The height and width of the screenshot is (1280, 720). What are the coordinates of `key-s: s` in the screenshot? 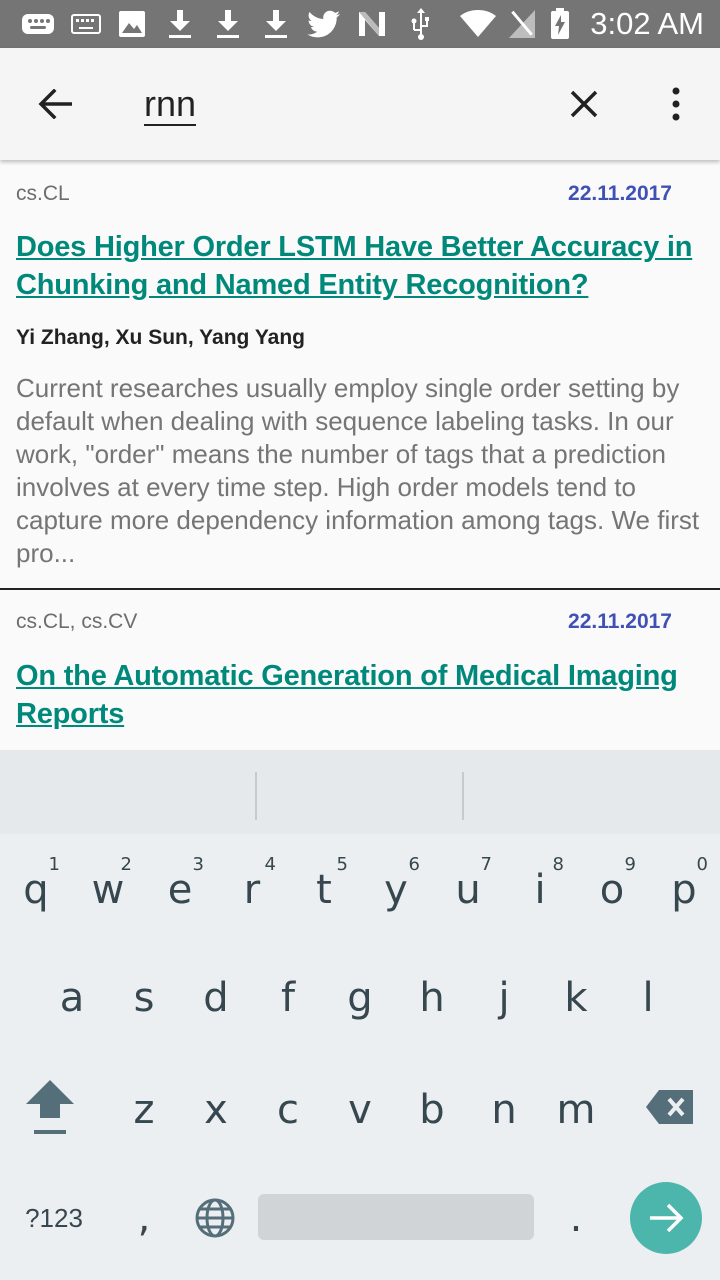 It's located at (144, 998).